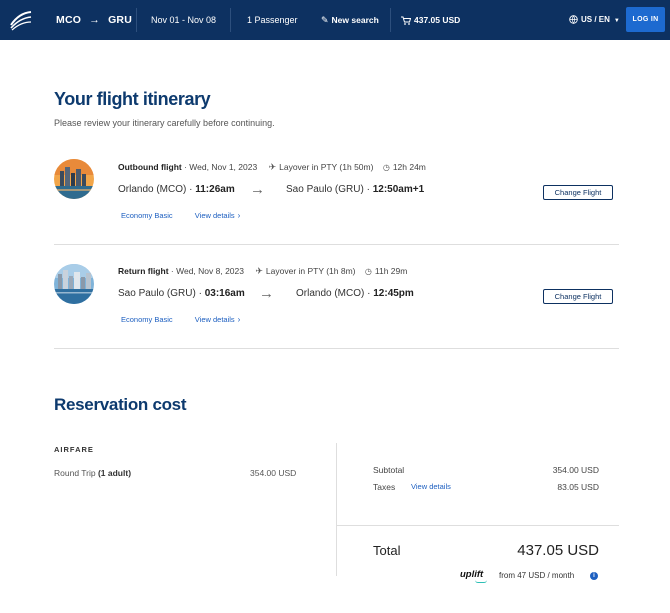  What do you see at coordinates (160, 293) in the screenshot?
I see `departure-city: Sao Paulo (GRU) ·` at bounding box center [160, 293].